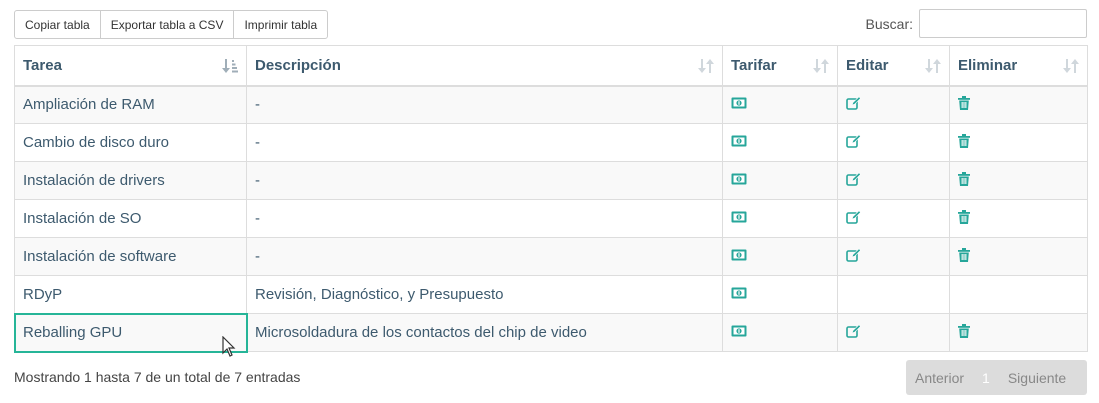  What do you see at coordinates (484, 294) in the screenshot?
I see `cell-descripcion: Revisión, Diagnóstico, y Presupuesto` at bounding box center [484, 294].